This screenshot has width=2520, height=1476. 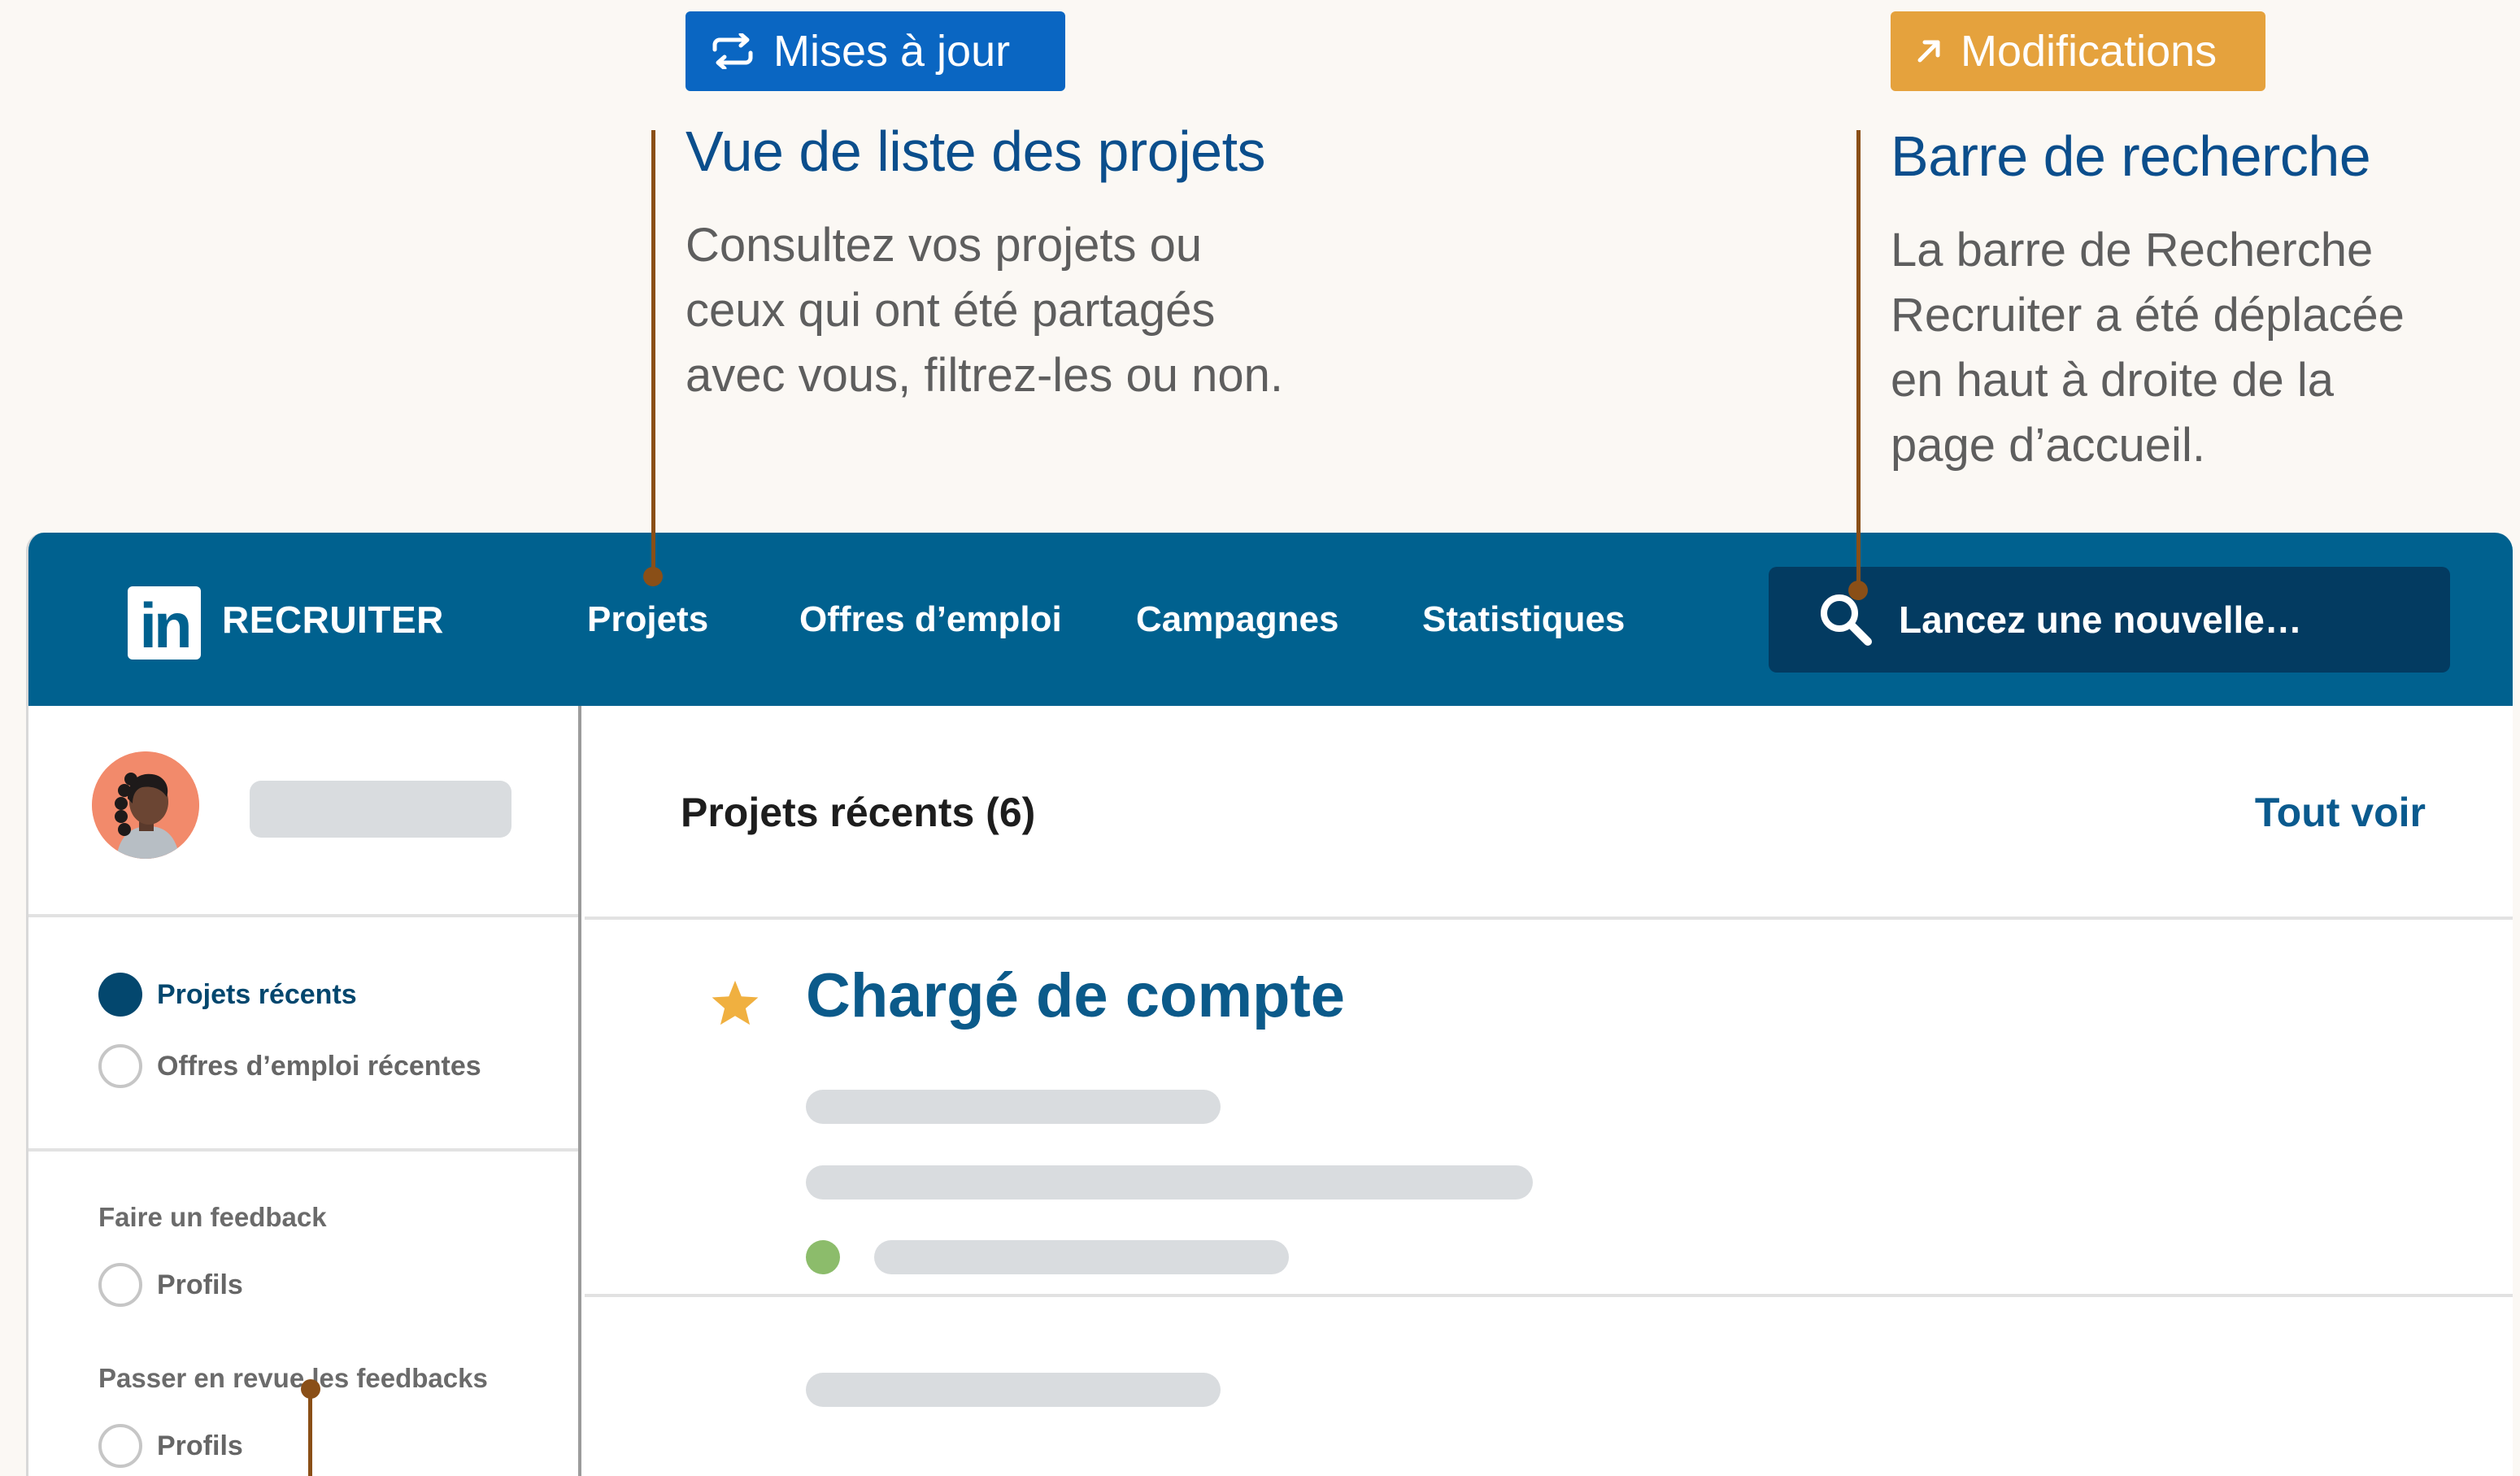 What do you see at coordinates (653, 576) in the screenshot?
I see `updates-connector-dot` at bounding box center [653, 576].